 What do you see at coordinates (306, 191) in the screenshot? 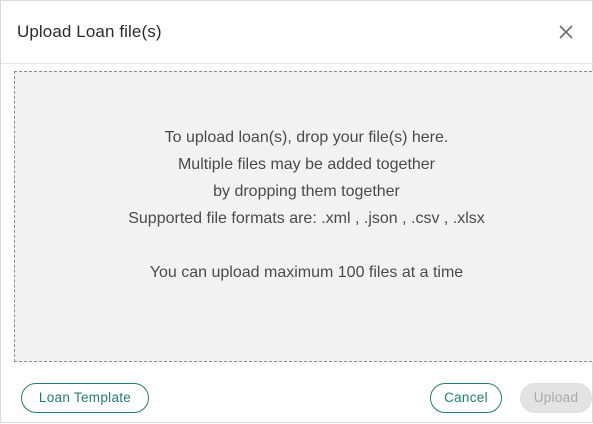
I see `drop-instruction-line: by dropping them together` at bounding box center [306, 191].